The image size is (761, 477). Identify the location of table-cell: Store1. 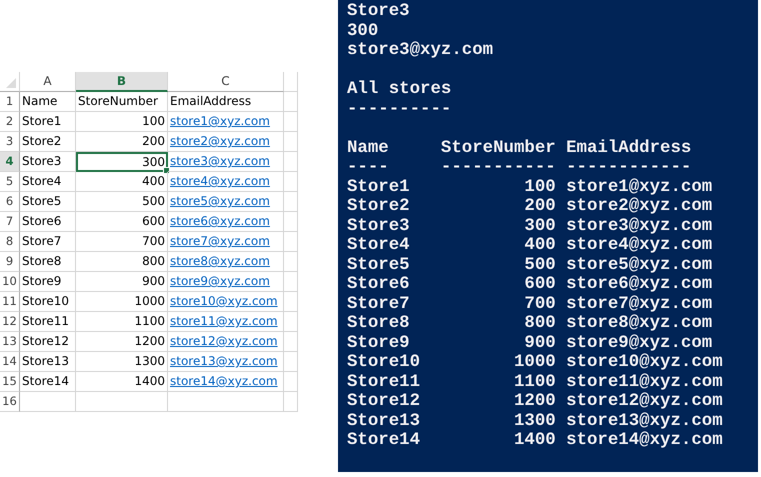
(42, 121).